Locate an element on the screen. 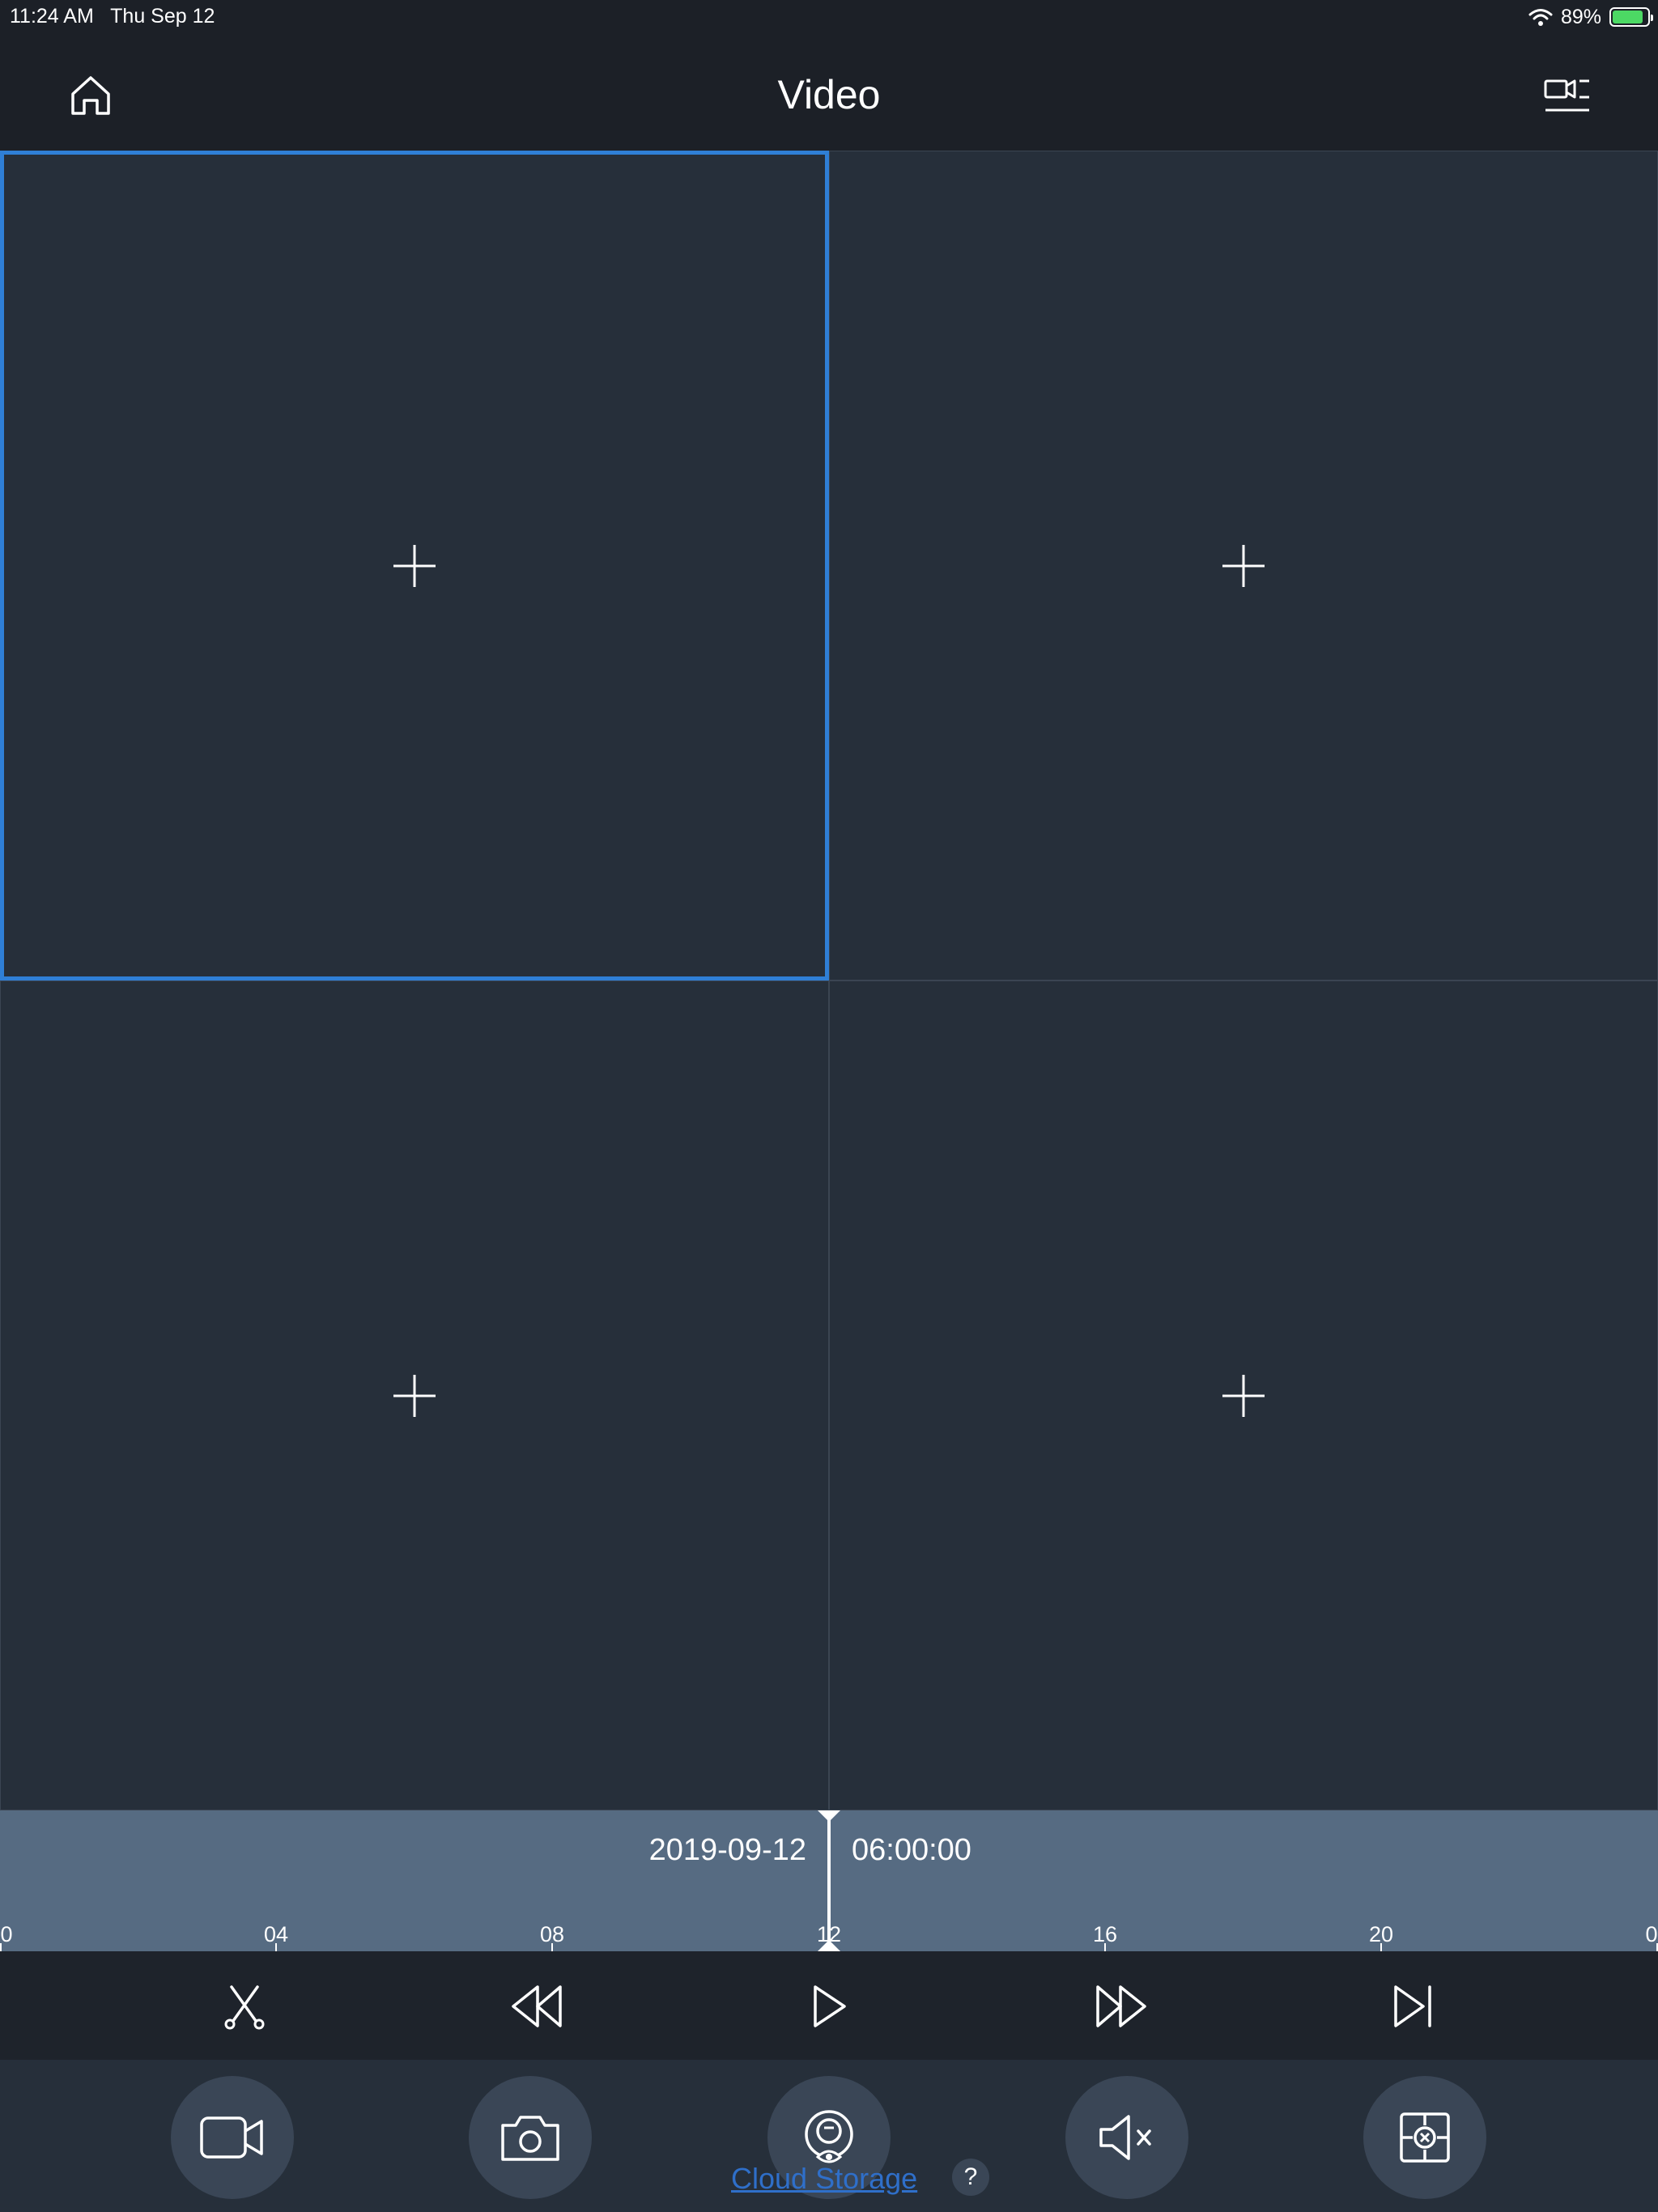 This screenshot has width=1658, height=2212. timeline: 2019-09-12 06:00:00 0 04 08 12 16 20 0 is located at coordinates (829, 1880).